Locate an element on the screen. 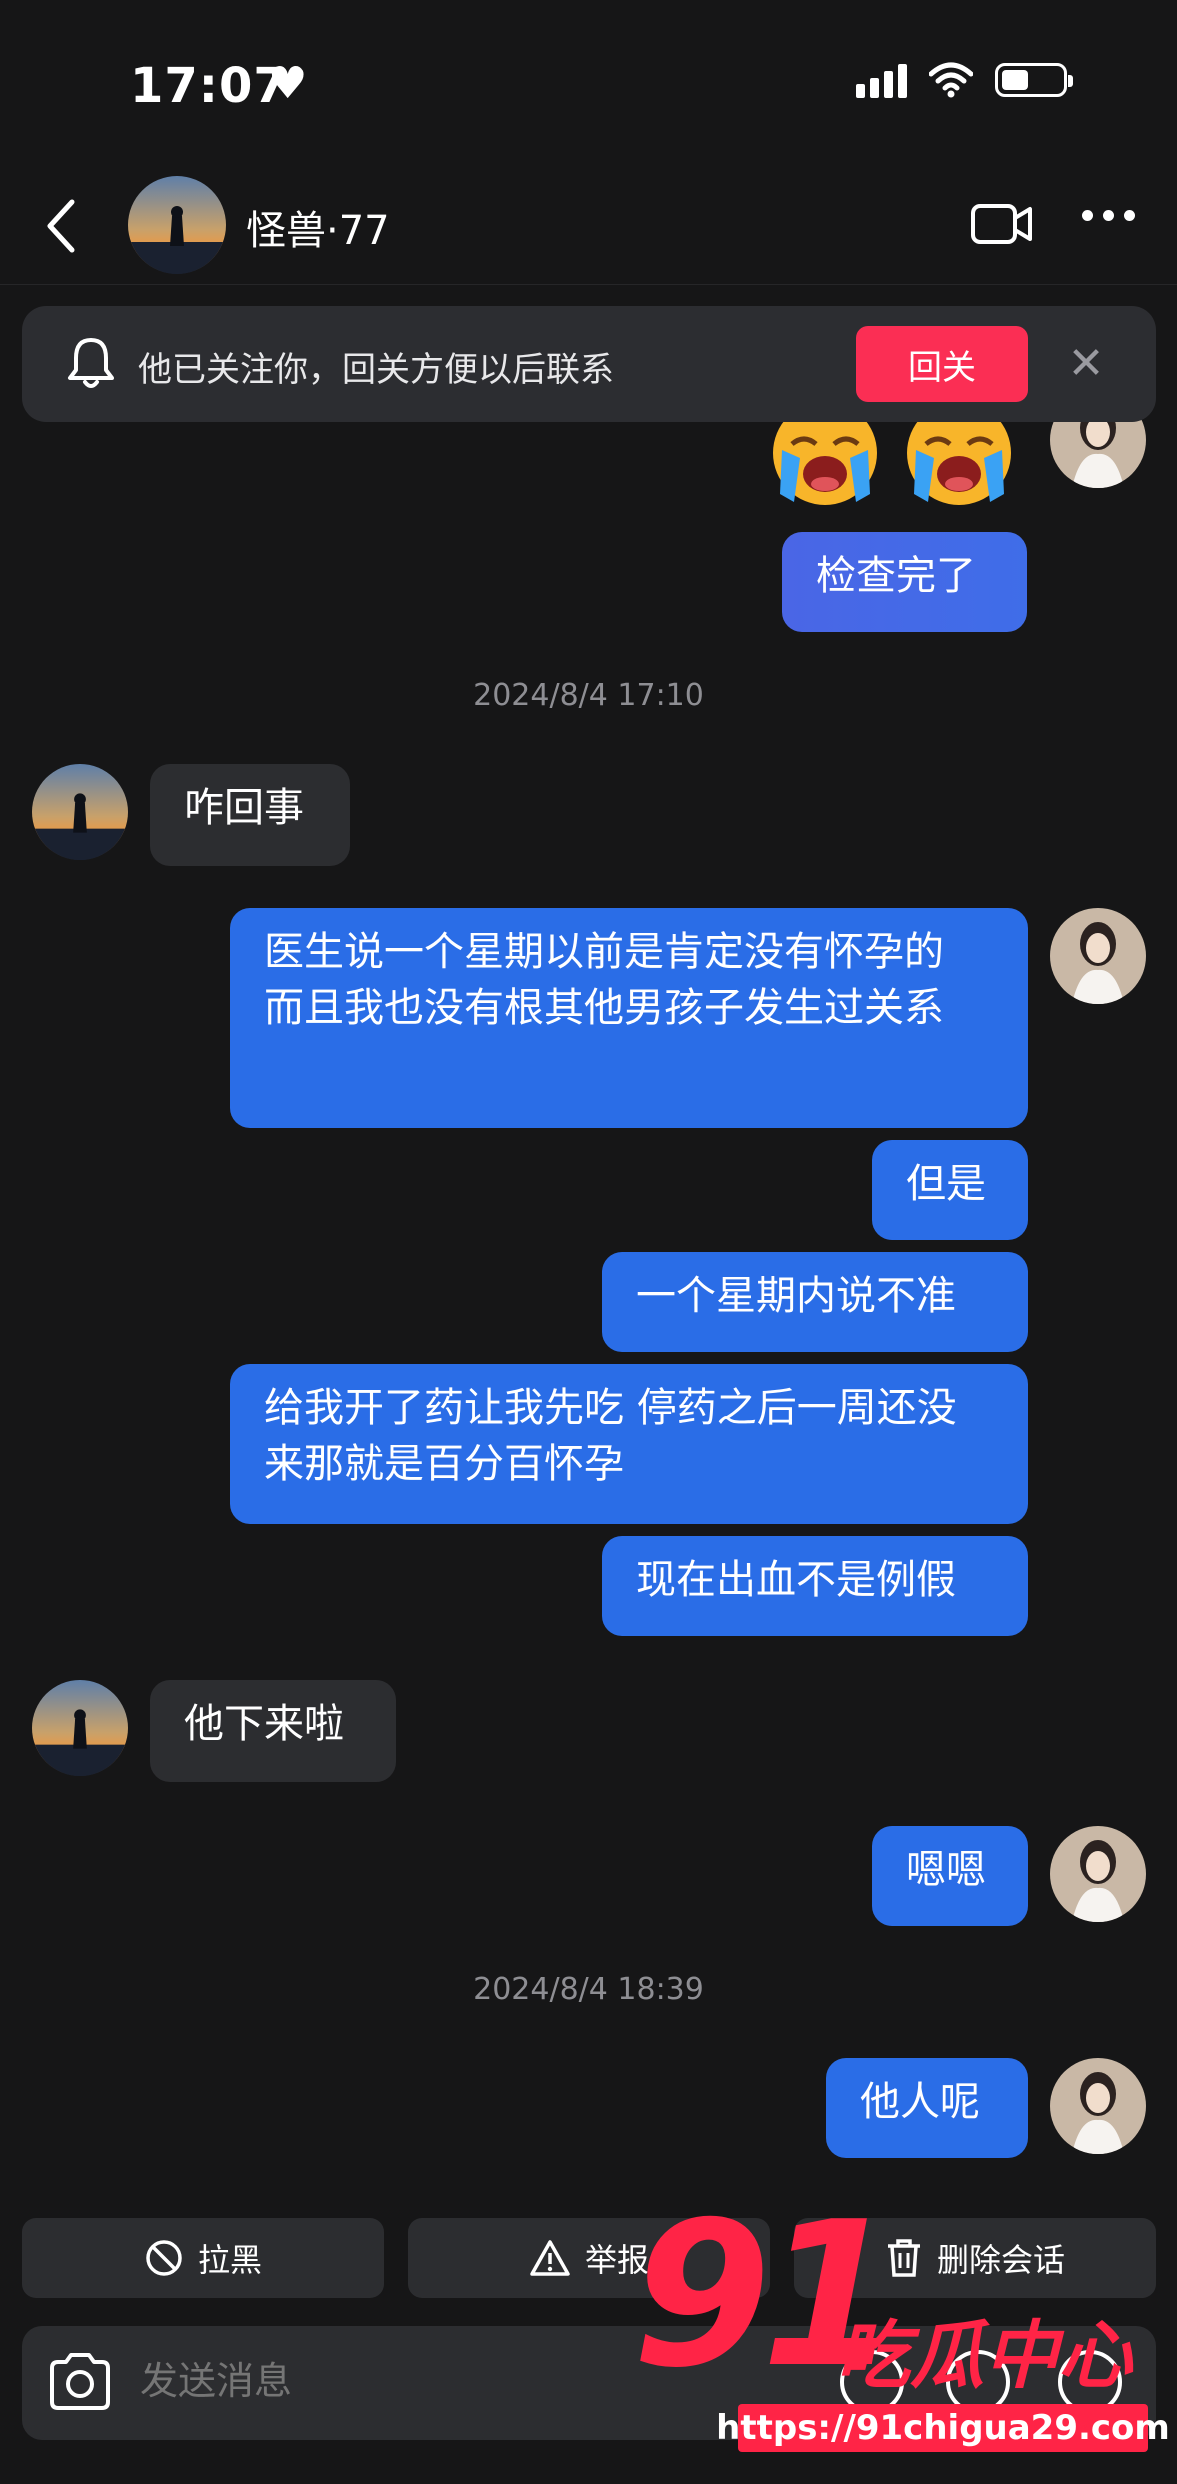 The width and height of the screenshot is (1177, 2484). block-label: 拉黑 is located at coordinates (229, 2260).